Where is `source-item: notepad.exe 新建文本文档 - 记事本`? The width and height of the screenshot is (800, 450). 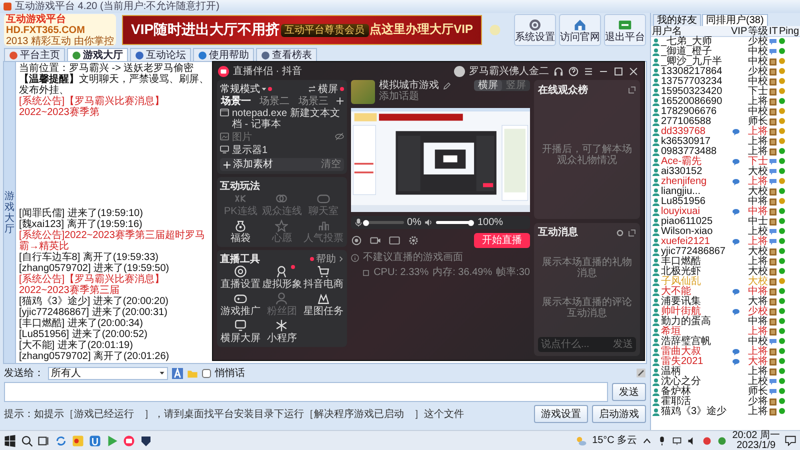
source-item: notepad.exe 新建文本文档 - 记事本 is located at coordinates (288, 119).